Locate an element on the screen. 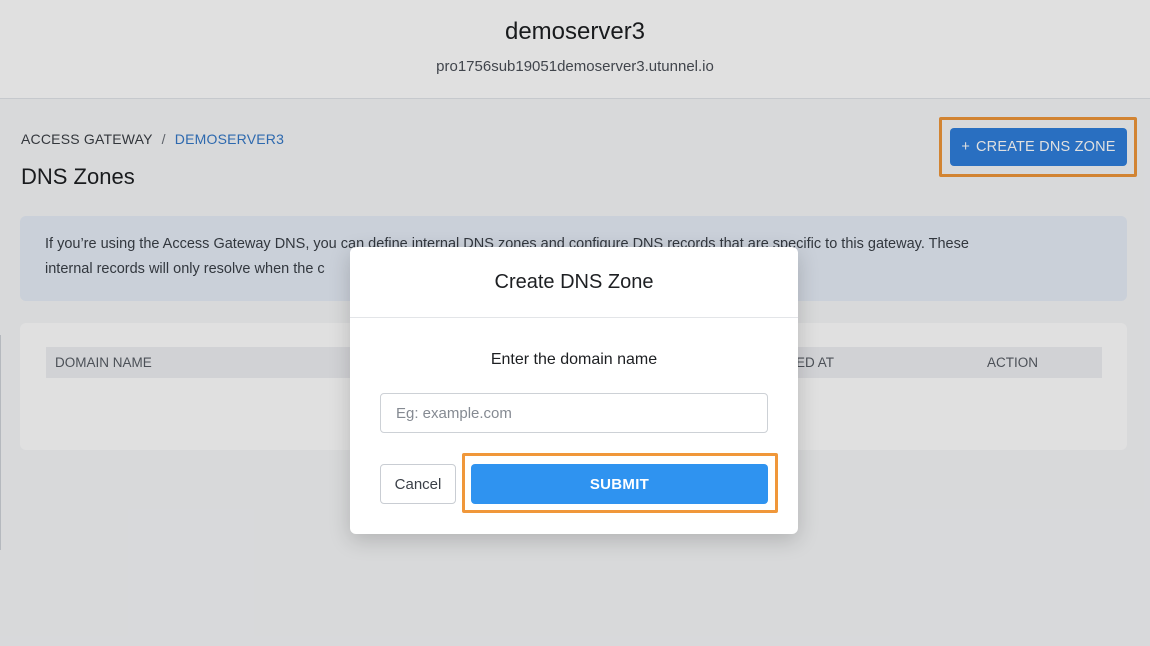 This screenshot has height=646, width=1150. domain-name-input is located at coordinates (574, 413).